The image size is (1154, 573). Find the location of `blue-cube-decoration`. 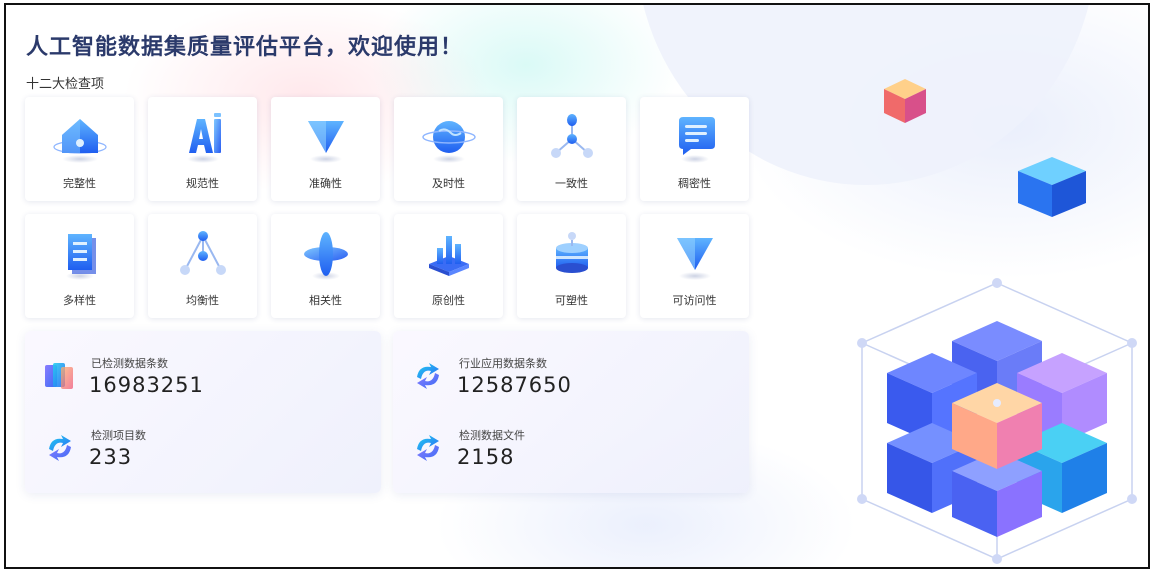

blue-cube-decoration is located at coordinates (1052, 187).